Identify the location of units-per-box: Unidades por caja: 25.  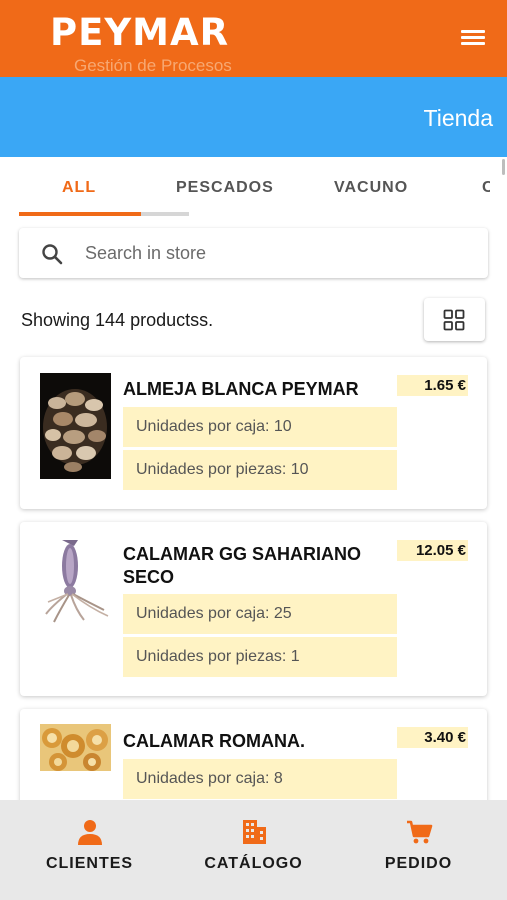
(260, 614).